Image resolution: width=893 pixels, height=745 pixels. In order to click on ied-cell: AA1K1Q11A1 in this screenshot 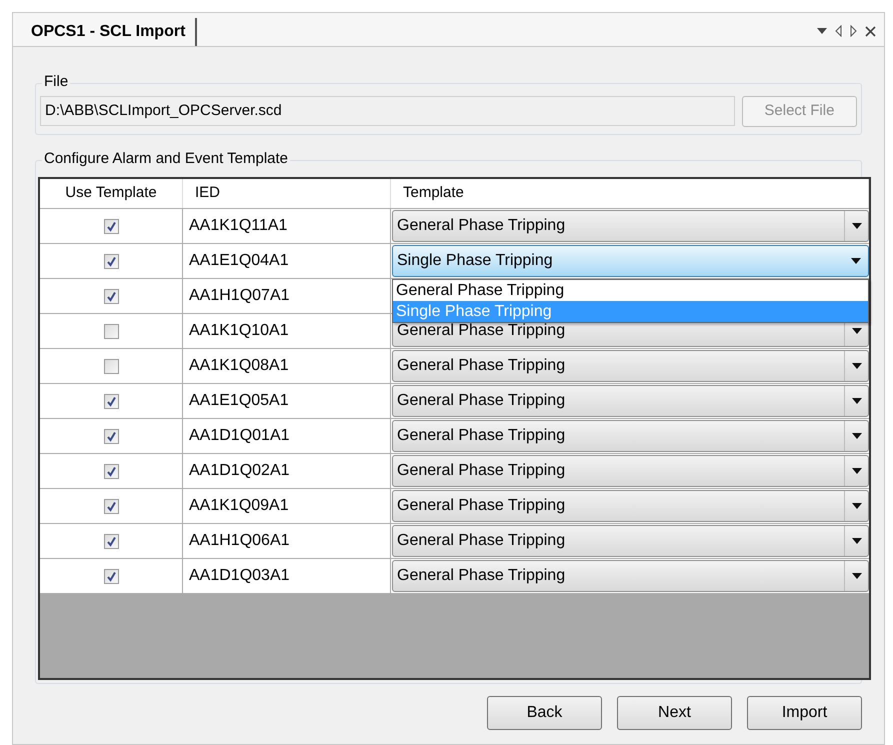, I will do `click(287, 226)`.